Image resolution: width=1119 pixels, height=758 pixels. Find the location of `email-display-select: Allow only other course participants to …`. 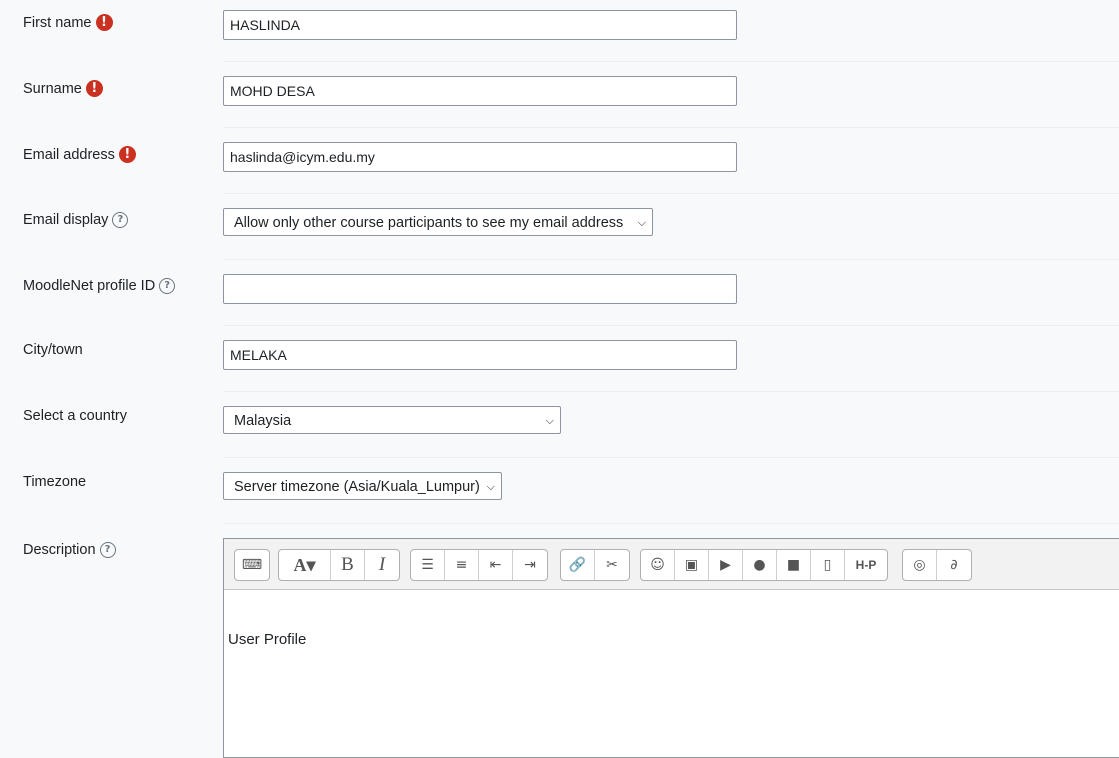

email-display-select: Allow only other course participants to … is located at coordinates (438, 222).